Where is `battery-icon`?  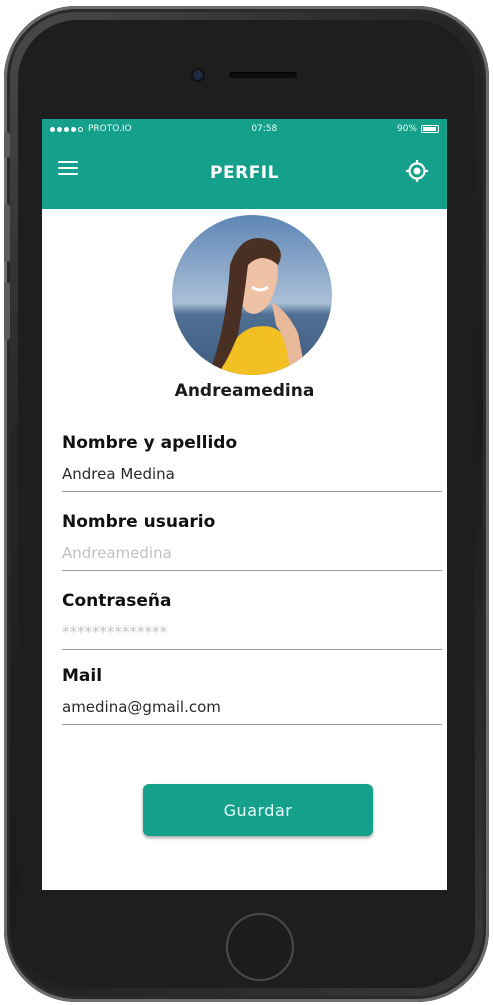 battery-icon is located at coordinates (429, 129).